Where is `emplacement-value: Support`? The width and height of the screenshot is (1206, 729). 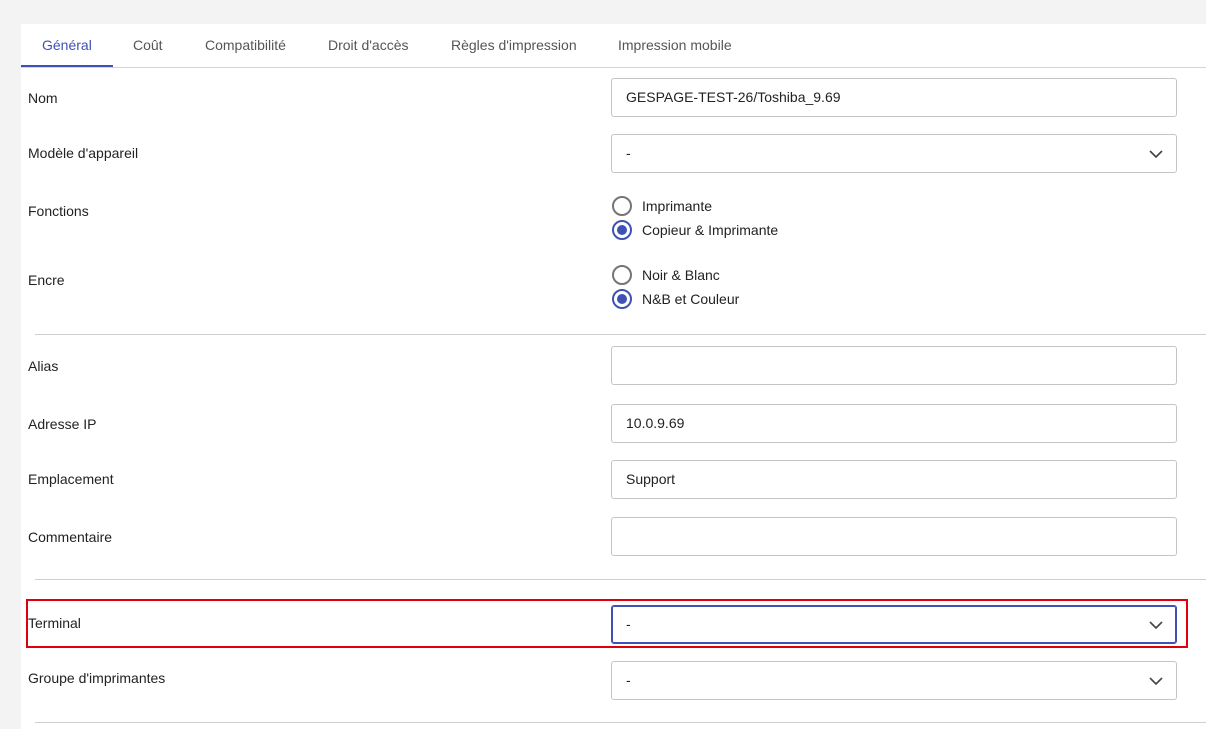 emplacement-value: Support is located at coordinates (651, 479).